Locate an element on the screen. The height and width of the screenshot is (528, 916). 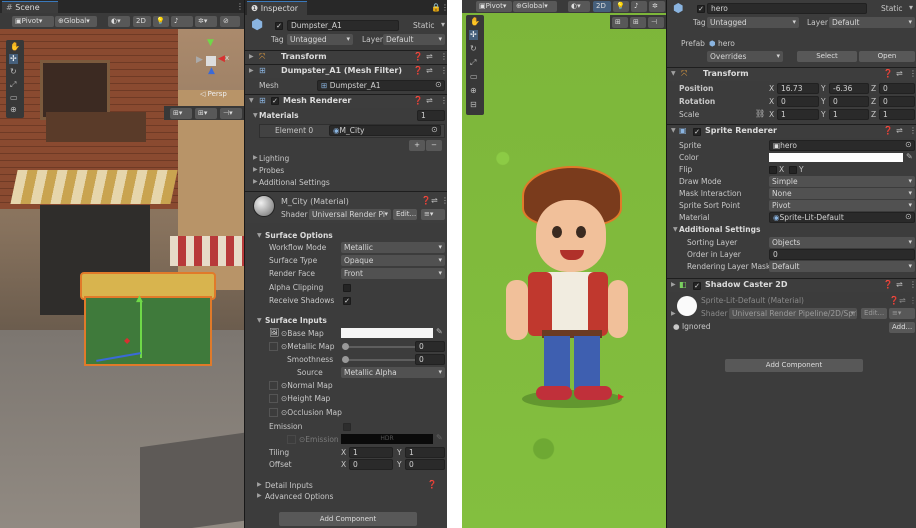
gizmo-y-axis is located at coordinates (141, 329).